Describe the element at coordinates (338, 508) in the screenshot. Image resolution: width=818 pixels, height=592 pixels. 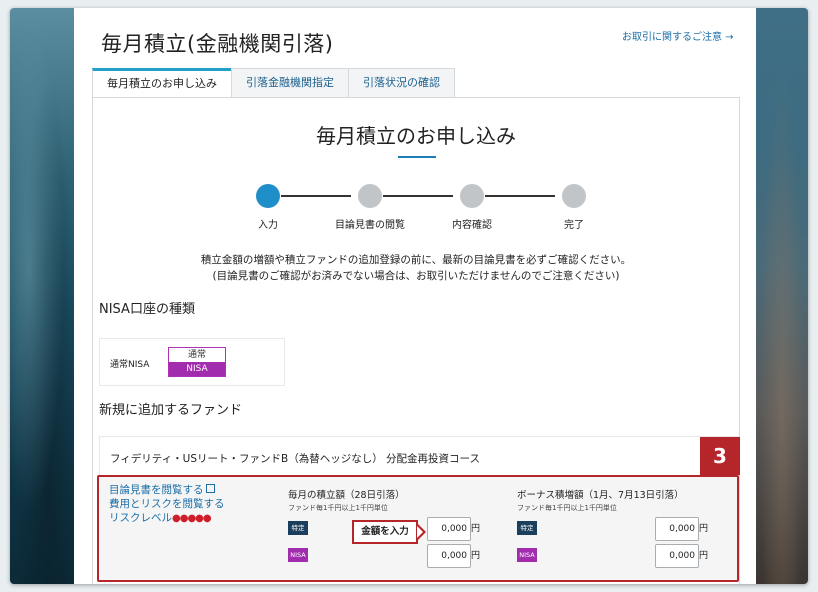
I see `monthly-amount-note: ファンド毎1千円以上1千円単位` at that location.